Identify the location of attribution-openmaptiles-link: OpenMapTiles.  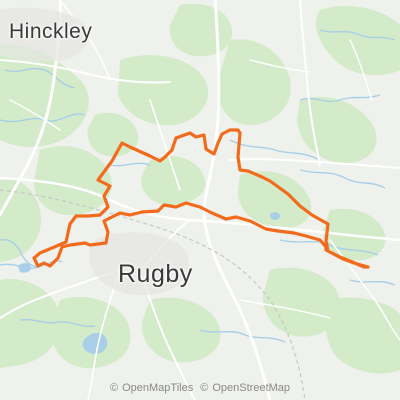
(157, 388).